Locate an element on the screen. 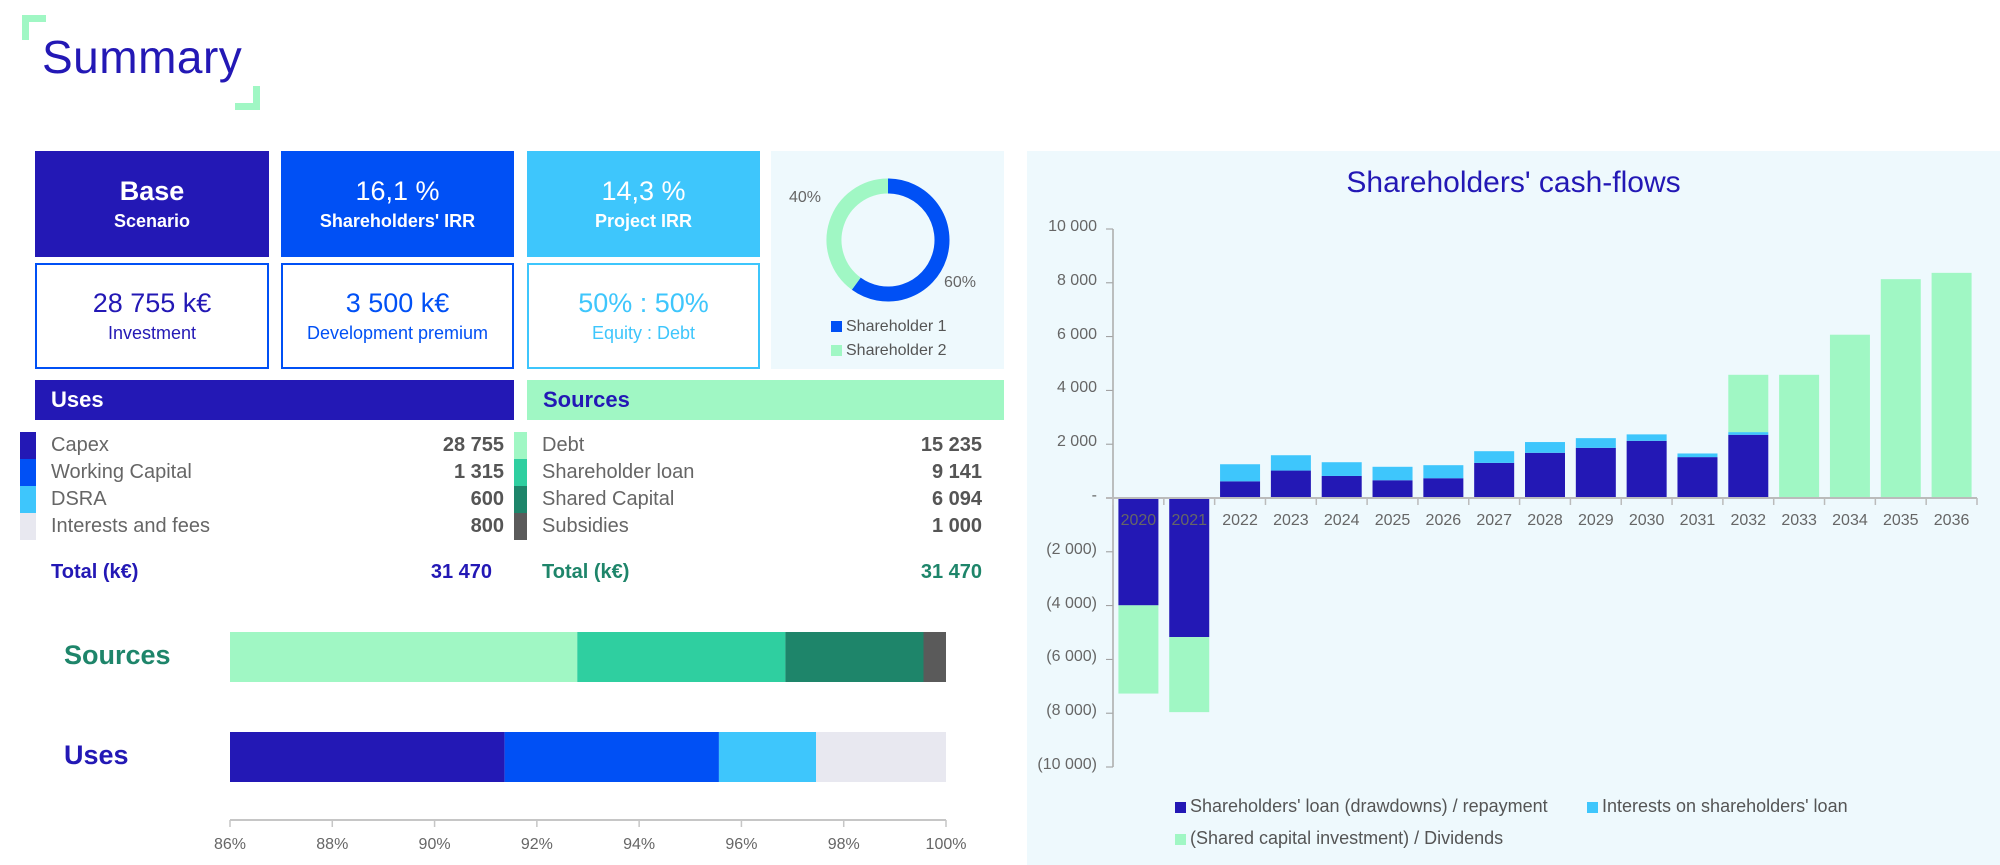 This screenshot has width=2000, height=865. legend-swatch-shareholder-loan is located at coordinates (1180, 807).